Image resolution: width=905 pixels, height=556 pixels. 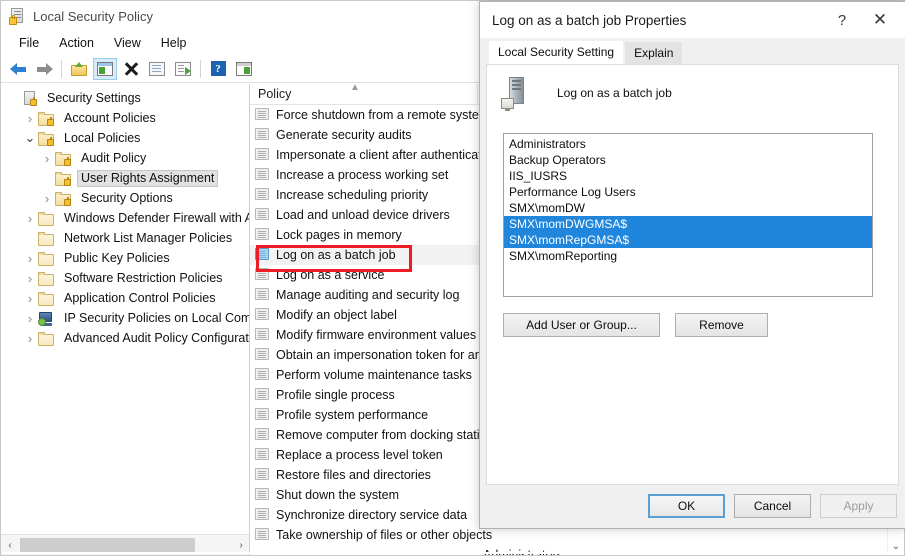 What do you see at coordinates (44, 69) in the screenshot?
I see `forward-button` at bounding box center [44, 69].